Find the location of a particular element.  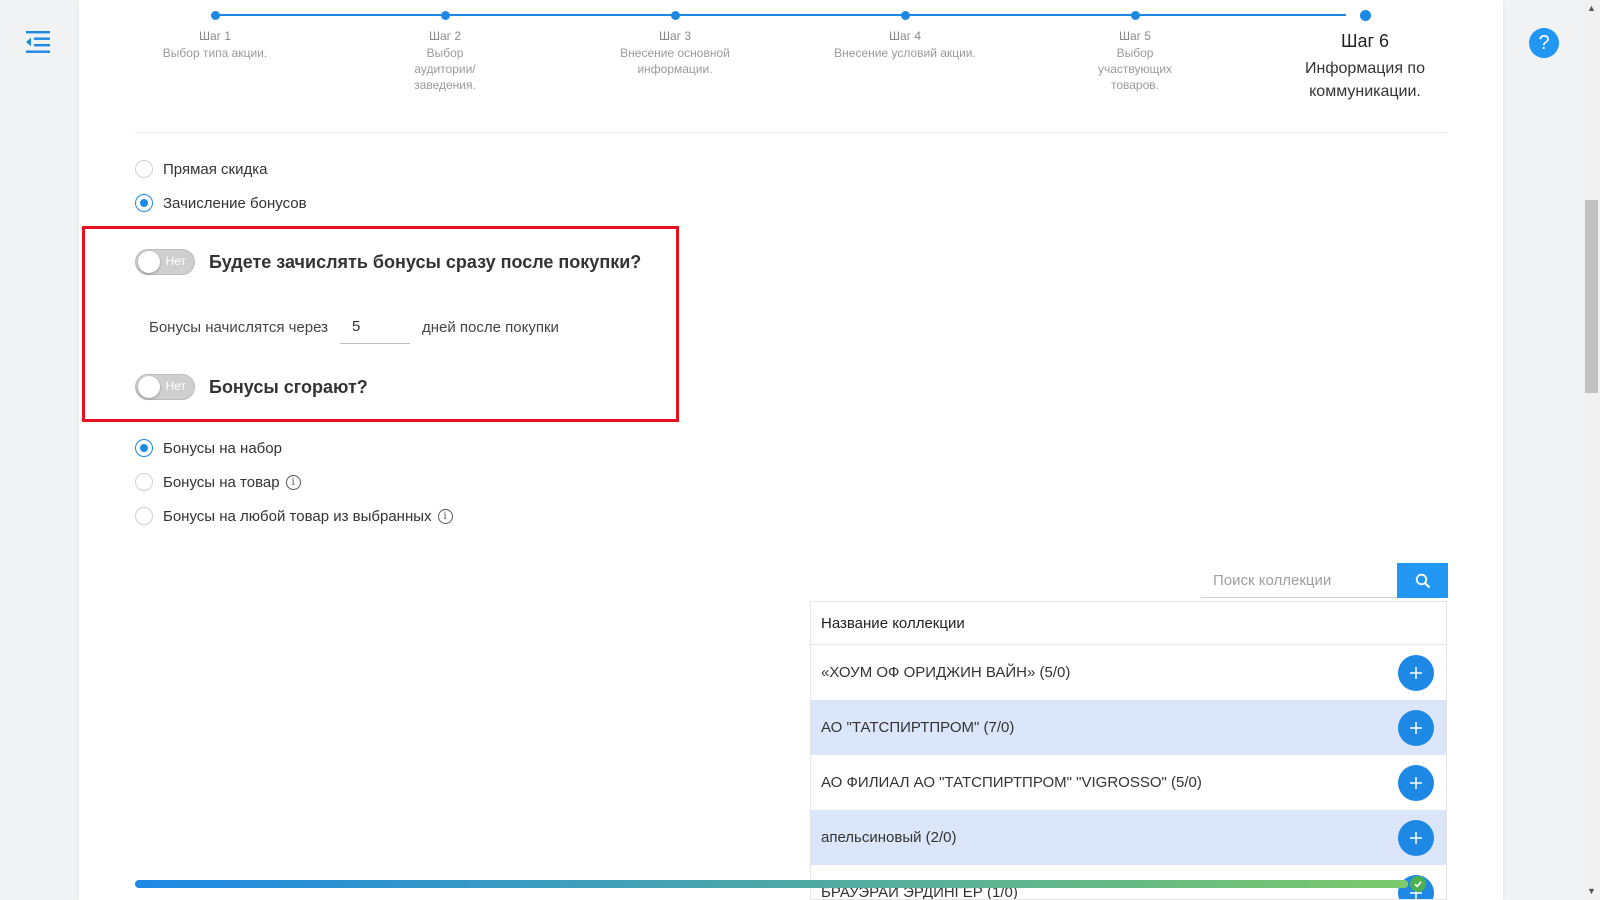

step-desc: Внесение условий акции. is located at coordinates (905, 53).